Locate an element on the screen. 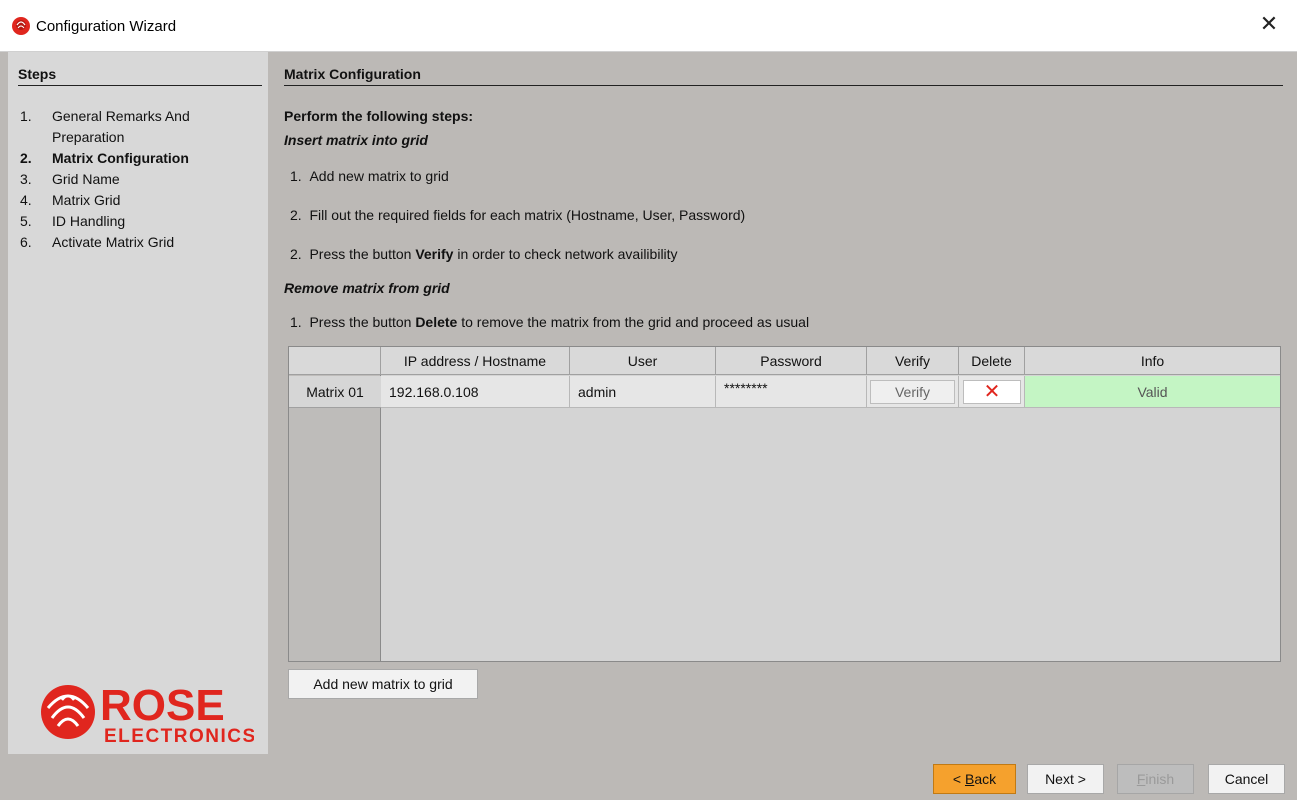 The width and height of the screenshot is (1297, 800). step-label: Matrix Configuration is located at coordinates (120, 158).